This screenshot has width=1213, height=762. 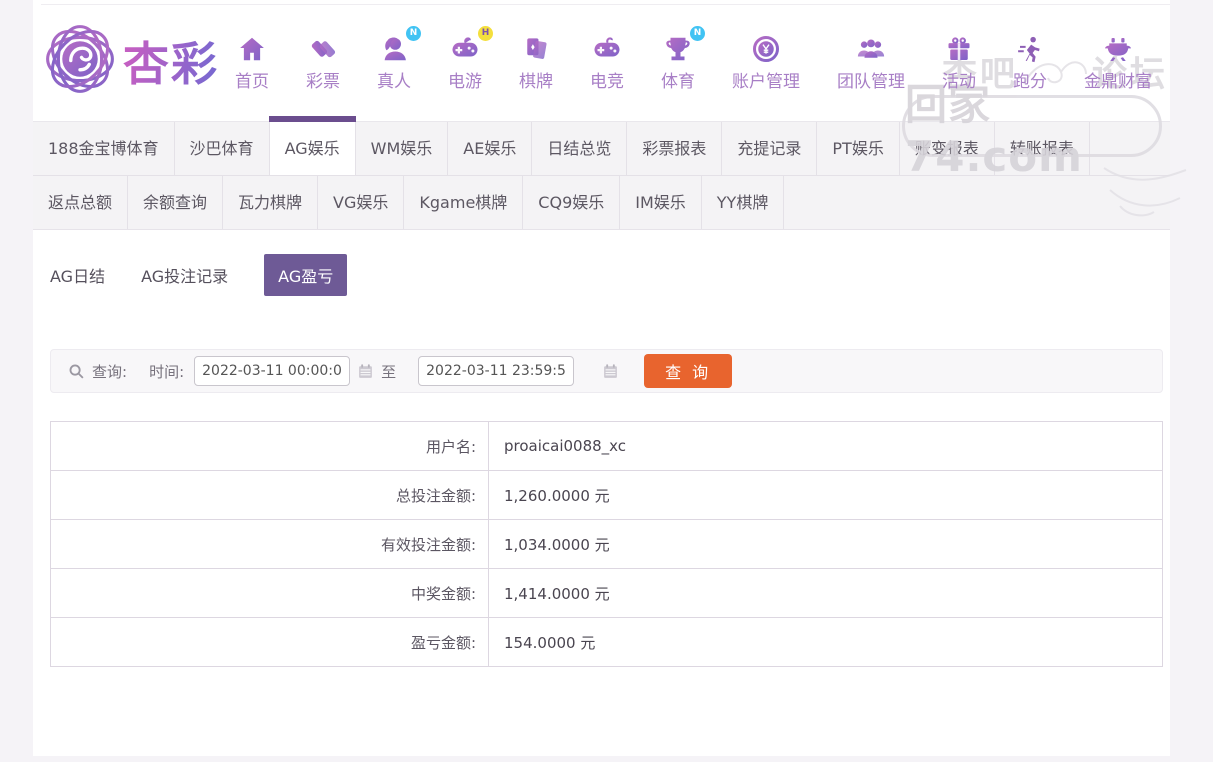 I want to click on tab-cq9-entertainment: CQ9娱乐, so click(x=572, y=202).